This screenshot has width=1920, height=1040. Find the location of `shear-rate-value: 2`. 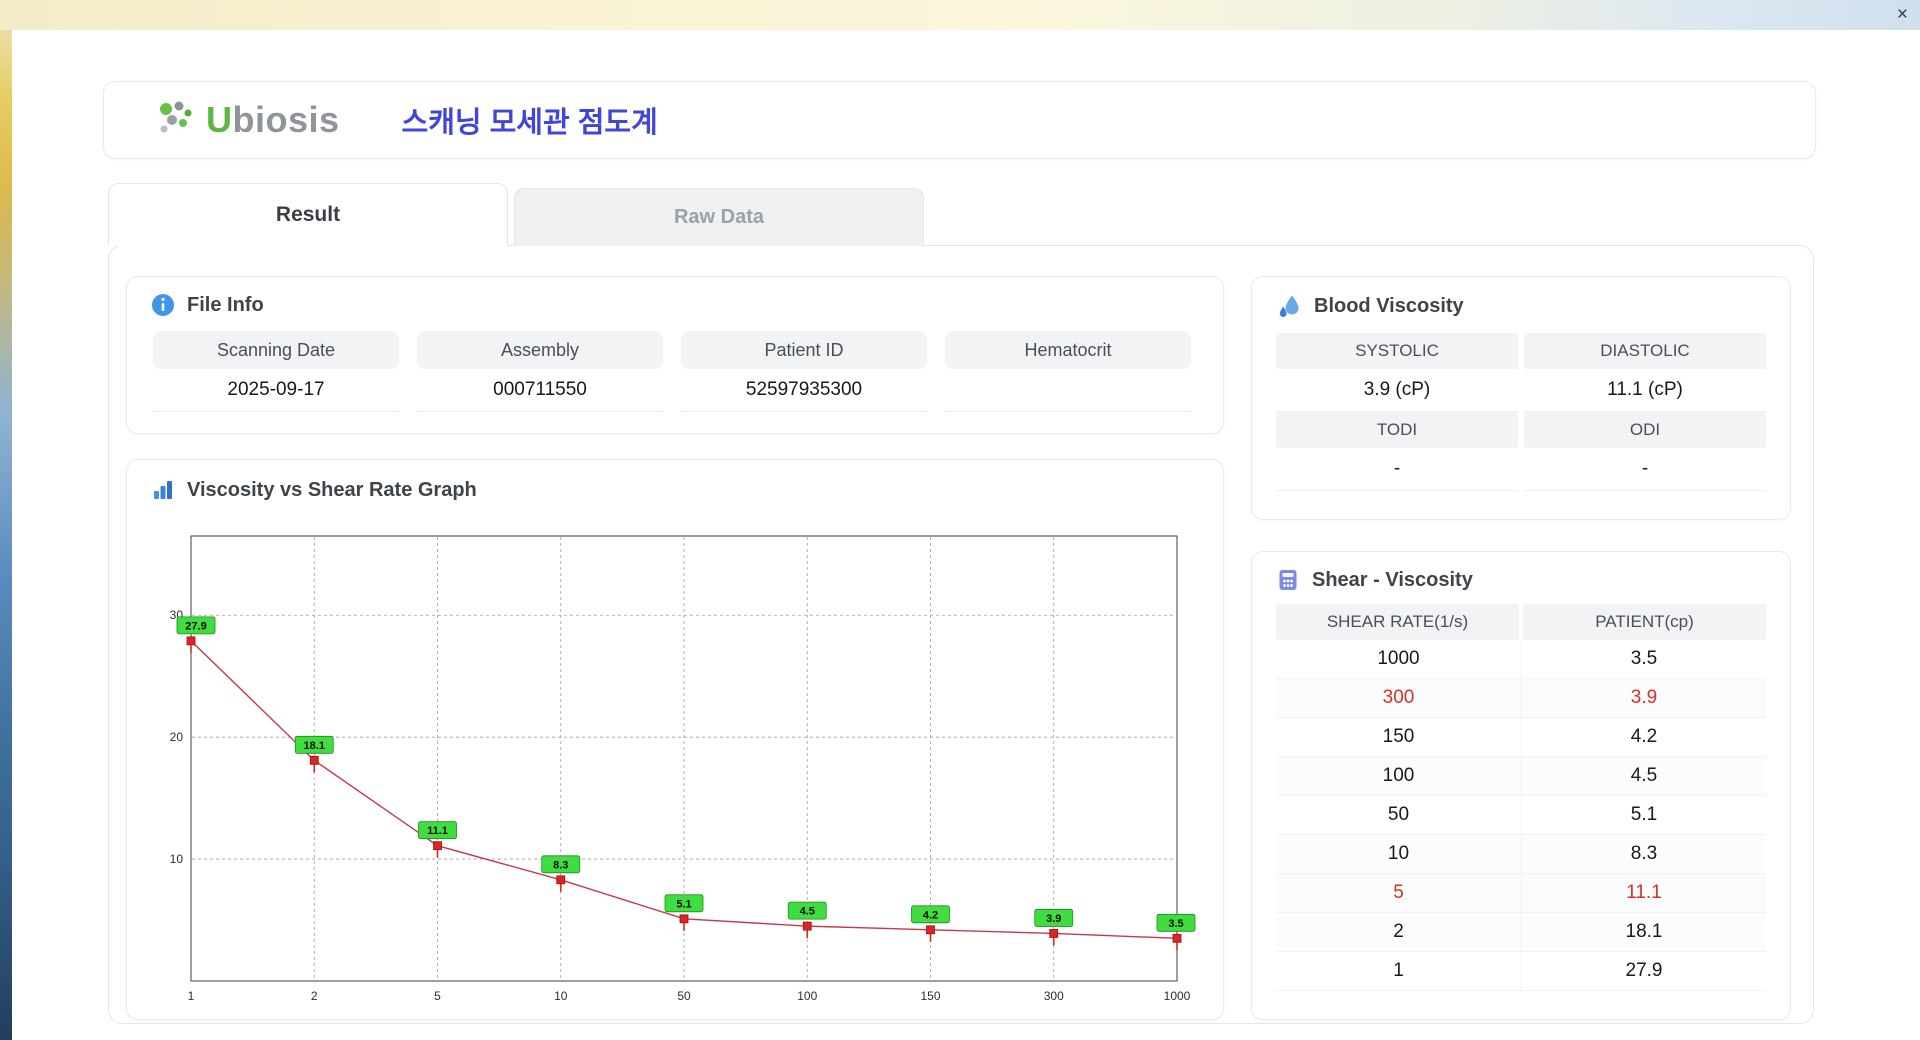

shear-rate-value: 2 is located at coordinates (1398, 931).